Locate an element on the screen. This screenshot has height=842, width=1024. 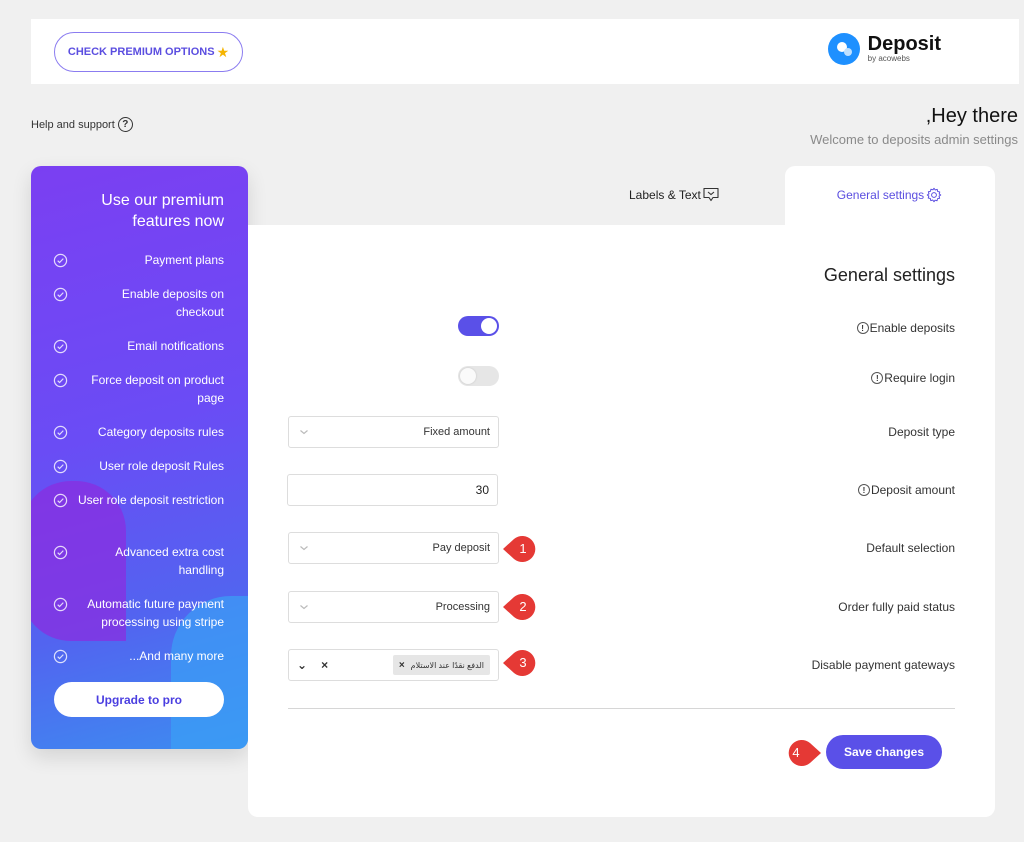
order-status-label: Order fully paid status is located at coordinates (896, 607).